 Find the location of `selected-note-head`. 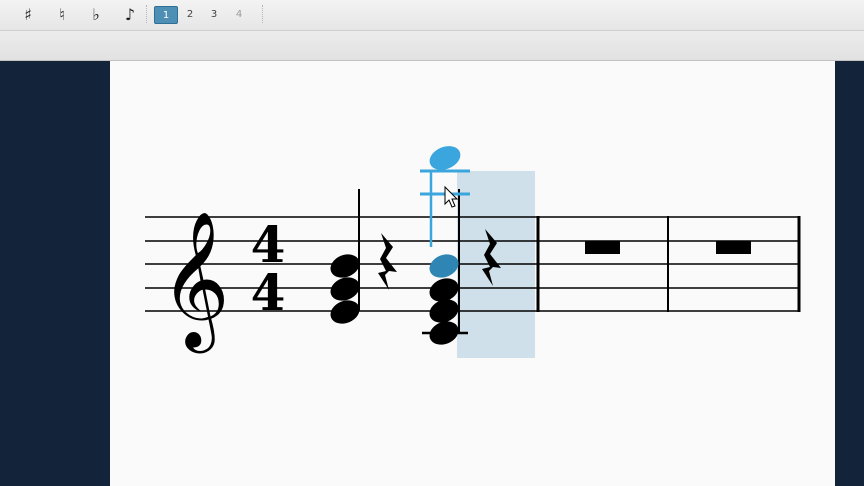

selected-note-head is located at coordinates (444, 266).